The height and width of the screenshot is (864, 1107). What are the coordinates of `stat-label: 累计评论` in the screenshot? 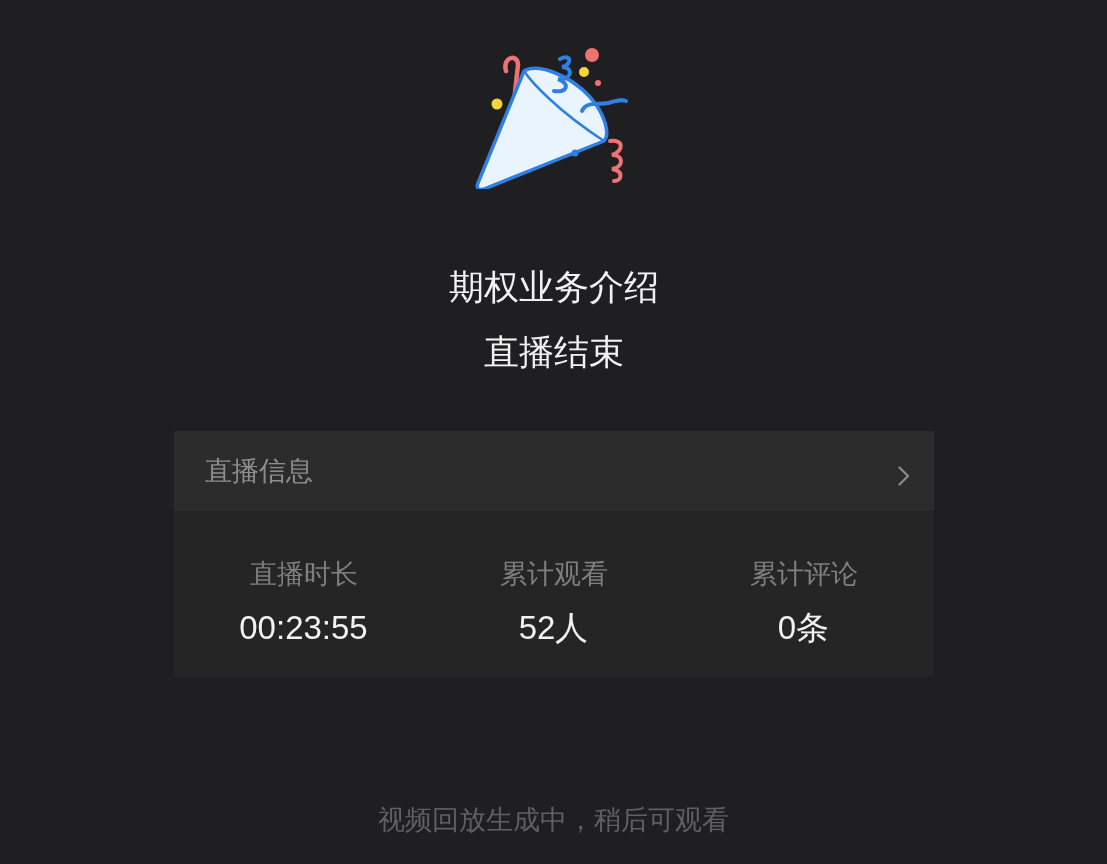 It's located at (803, 574).